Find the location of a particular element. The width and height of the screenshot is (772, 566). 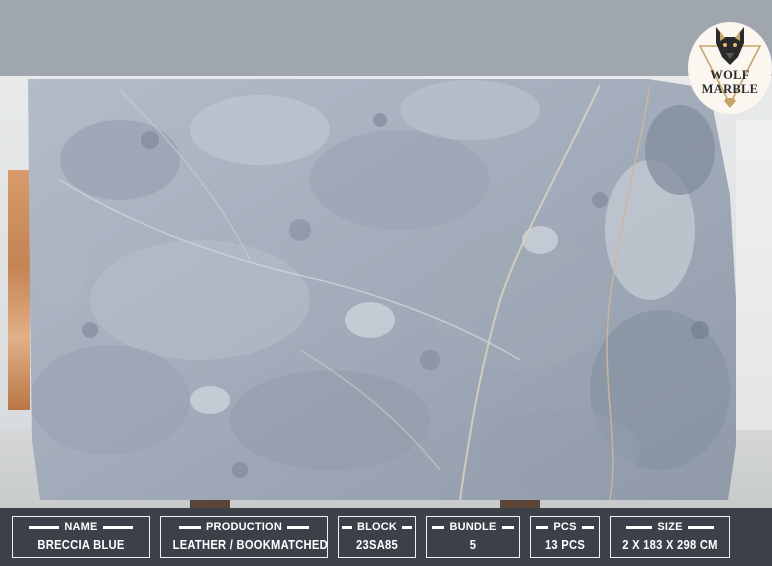

pcs-cell: PCS 13 PCS is located at coordinates (565, 537).